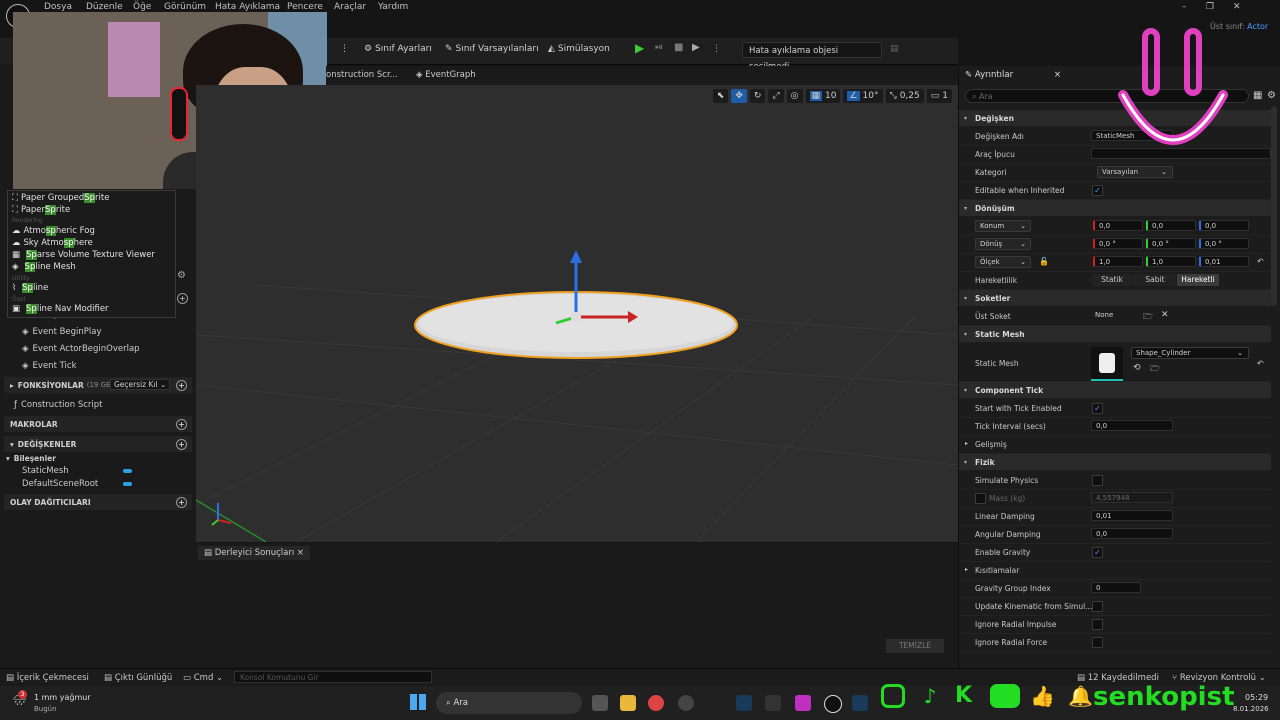 The width and height of the screenshot is (1280, 720). I want to click on components-category: ▾ Bileşenler, so click(31, 458).